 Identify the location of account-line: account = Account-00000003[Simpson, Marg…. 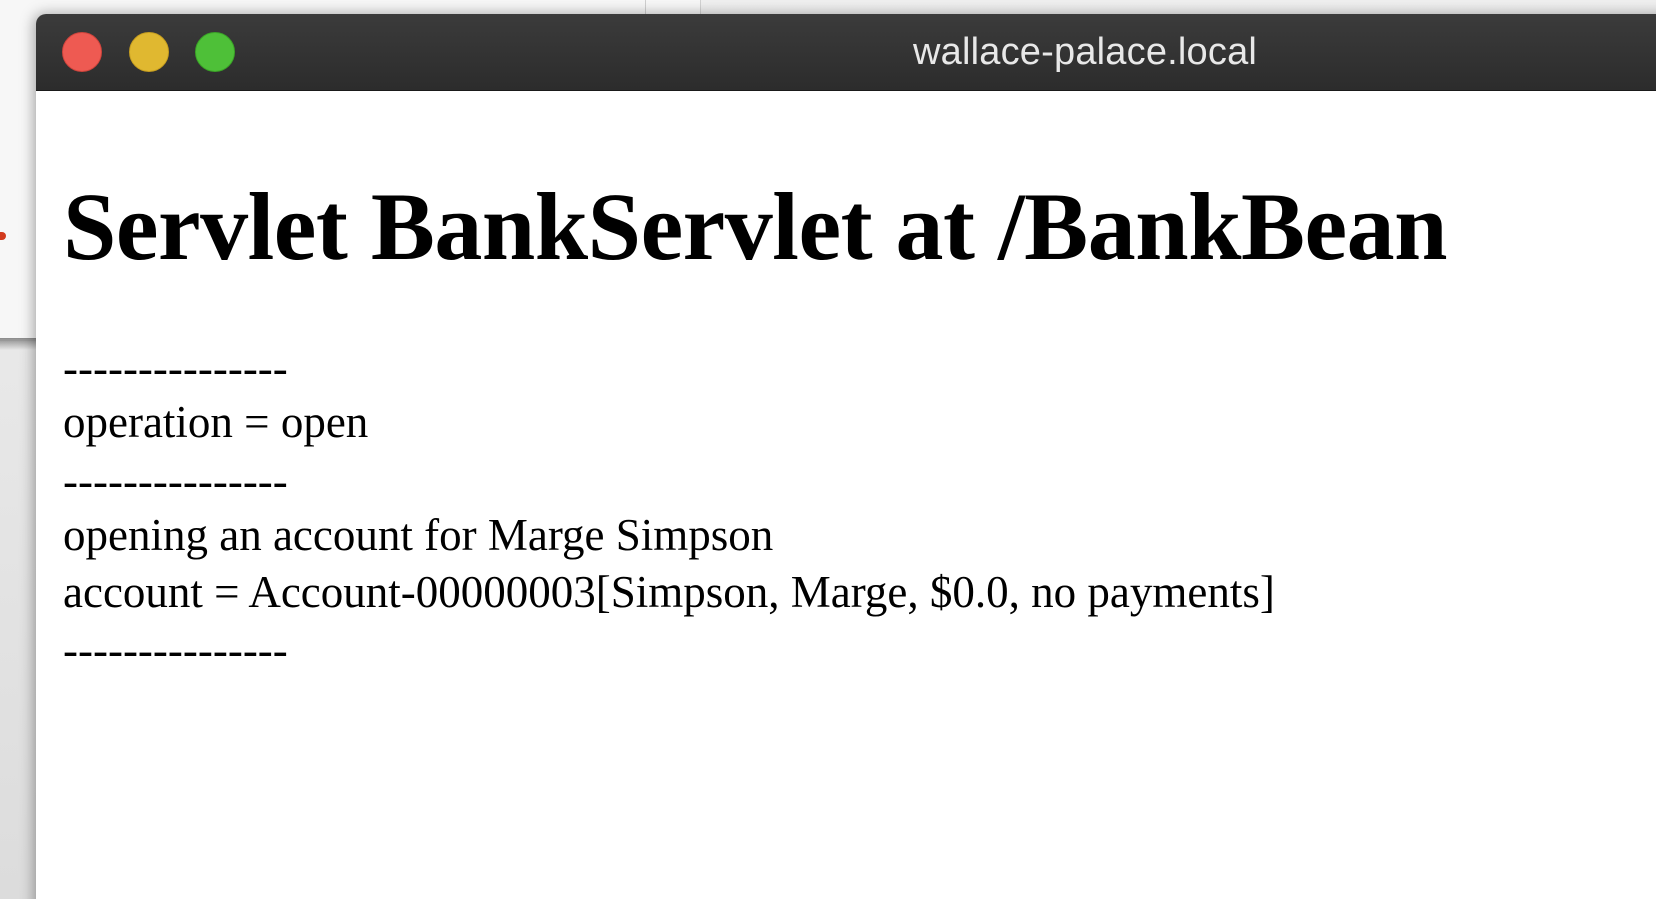
(669, 592).